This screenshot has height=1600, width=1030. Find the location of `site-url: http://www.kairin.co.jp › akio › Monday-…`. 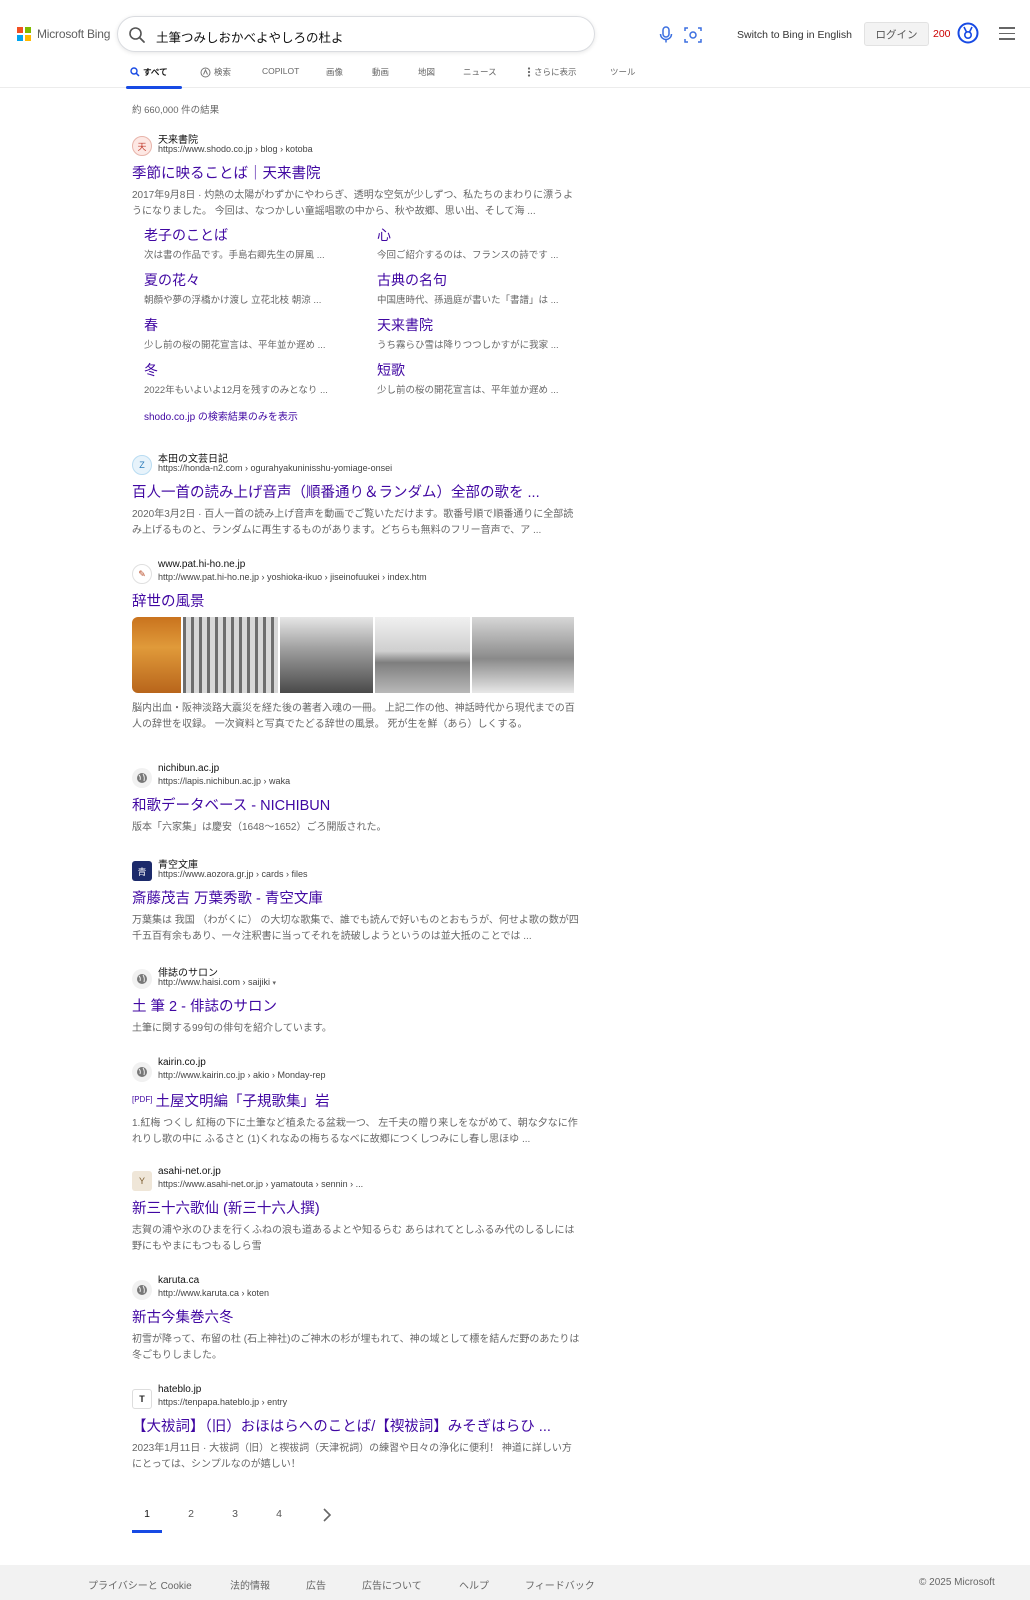

site-url: http://www.kairin.co.jp › akio › Monday-… is located at coordinates (242, 1075).